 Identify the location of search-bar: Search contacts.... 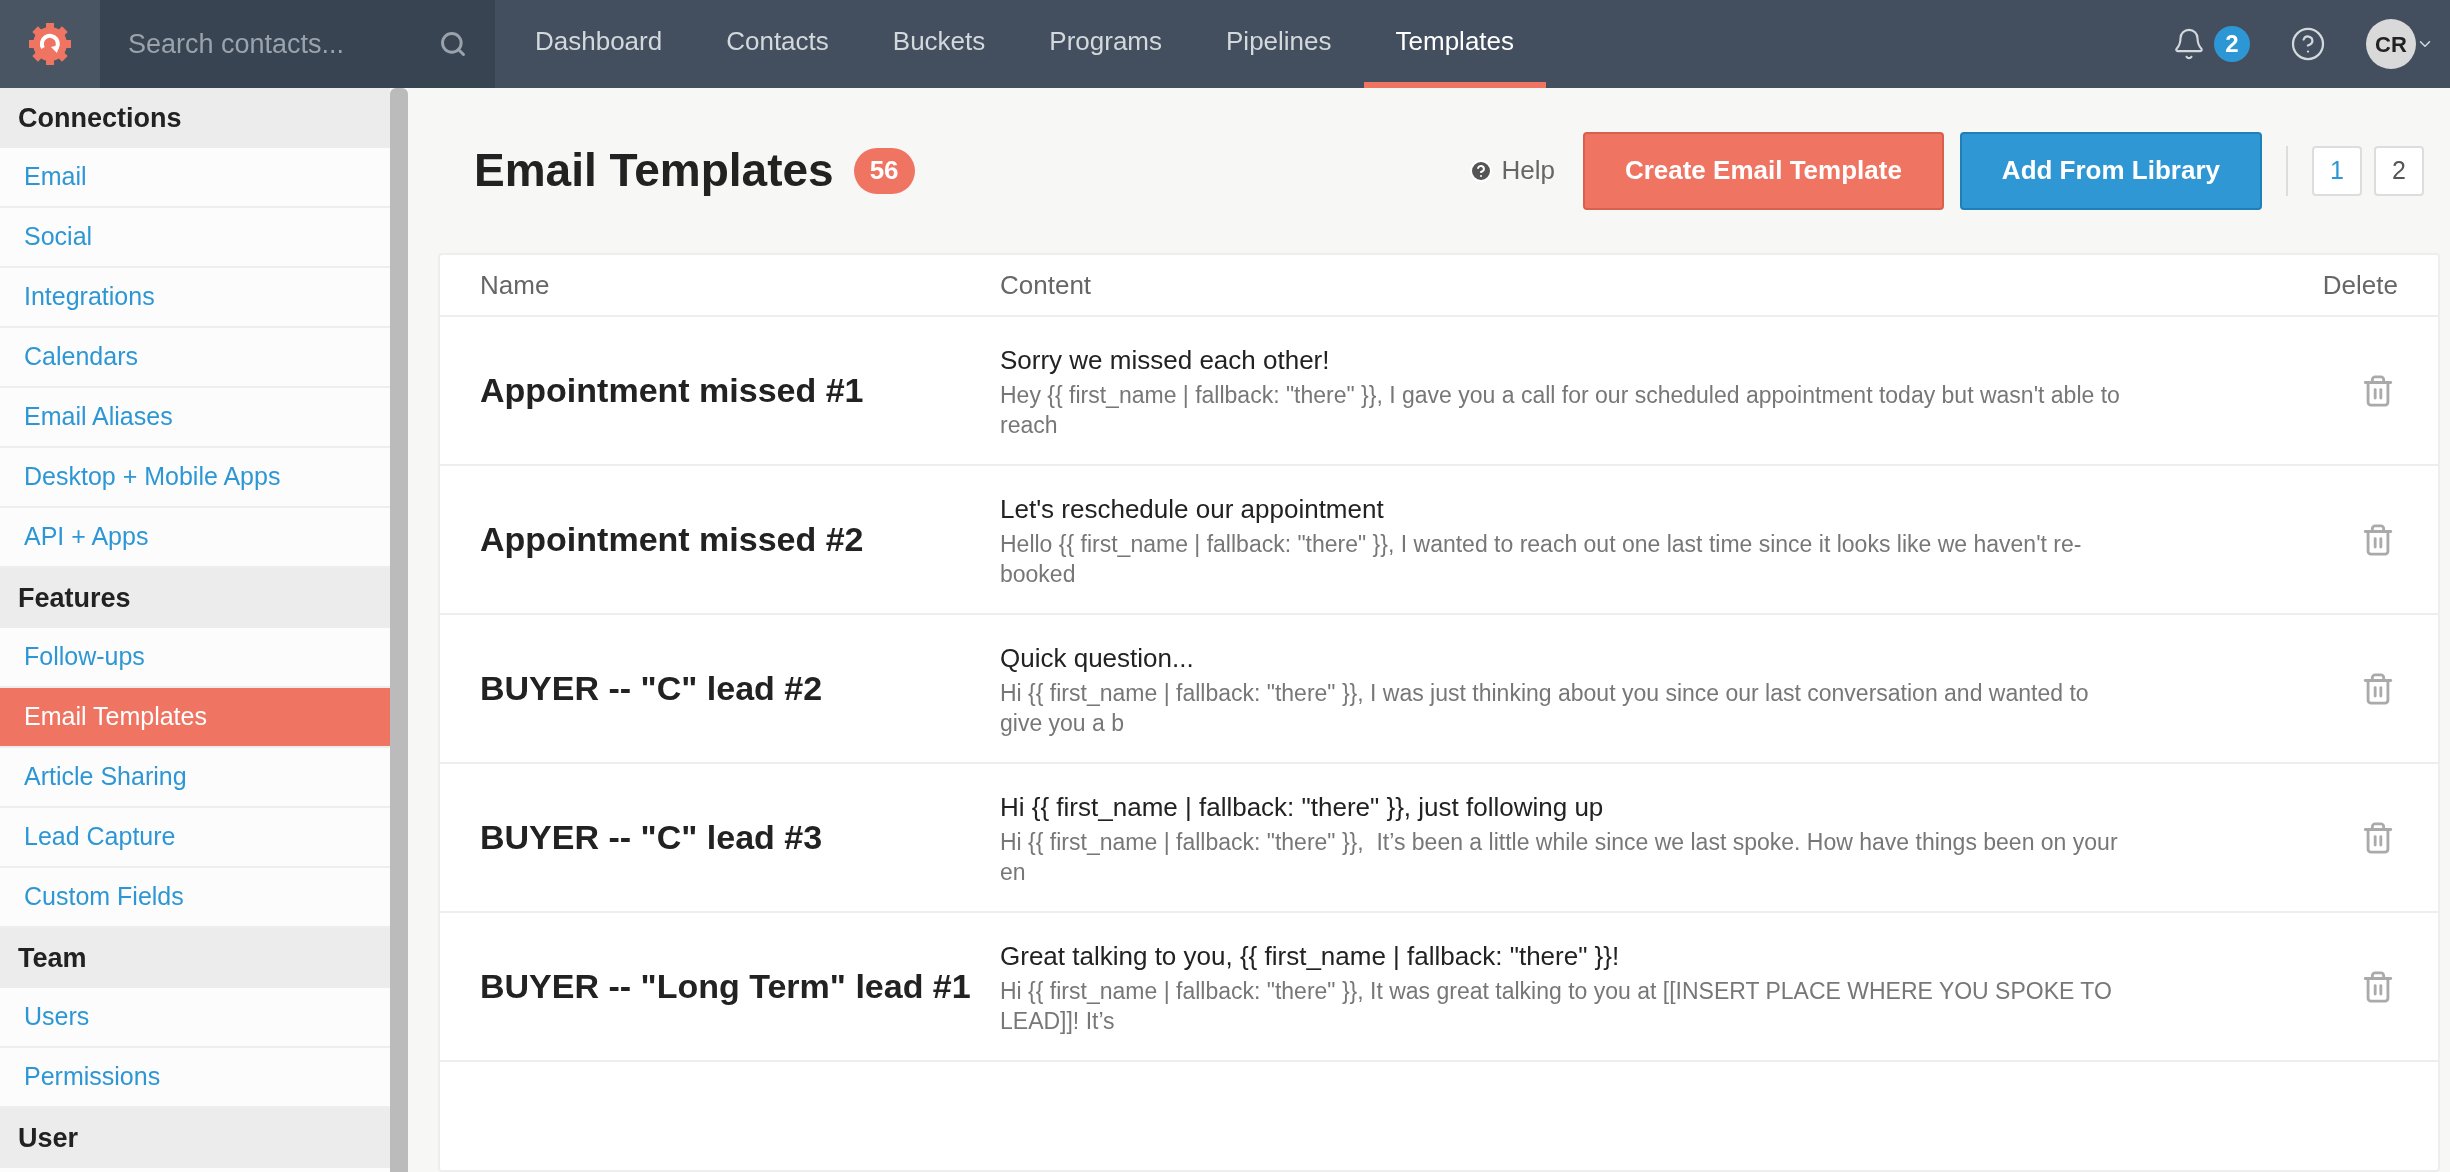
(297, 44).